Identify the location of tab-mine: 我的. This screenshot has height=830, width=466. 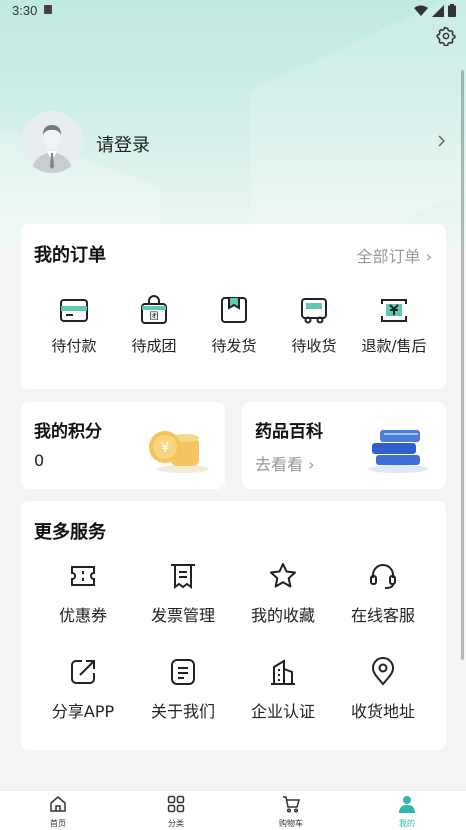
(407, 812).